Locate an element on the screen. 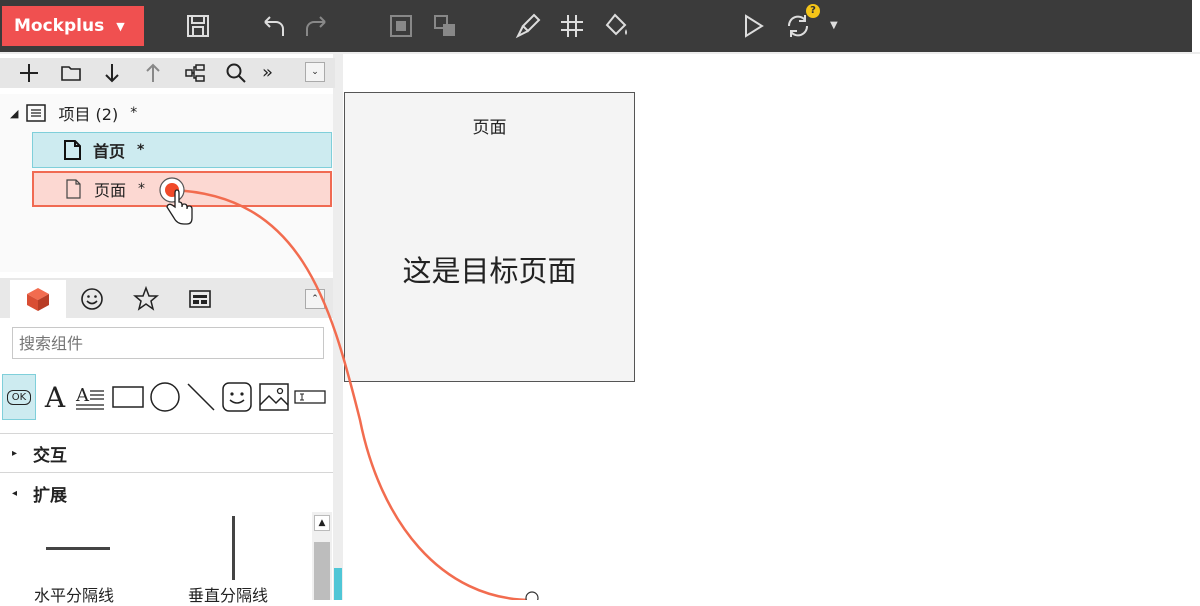  section-interaction: ▸ 交互 is located at coordinates (39, 453).